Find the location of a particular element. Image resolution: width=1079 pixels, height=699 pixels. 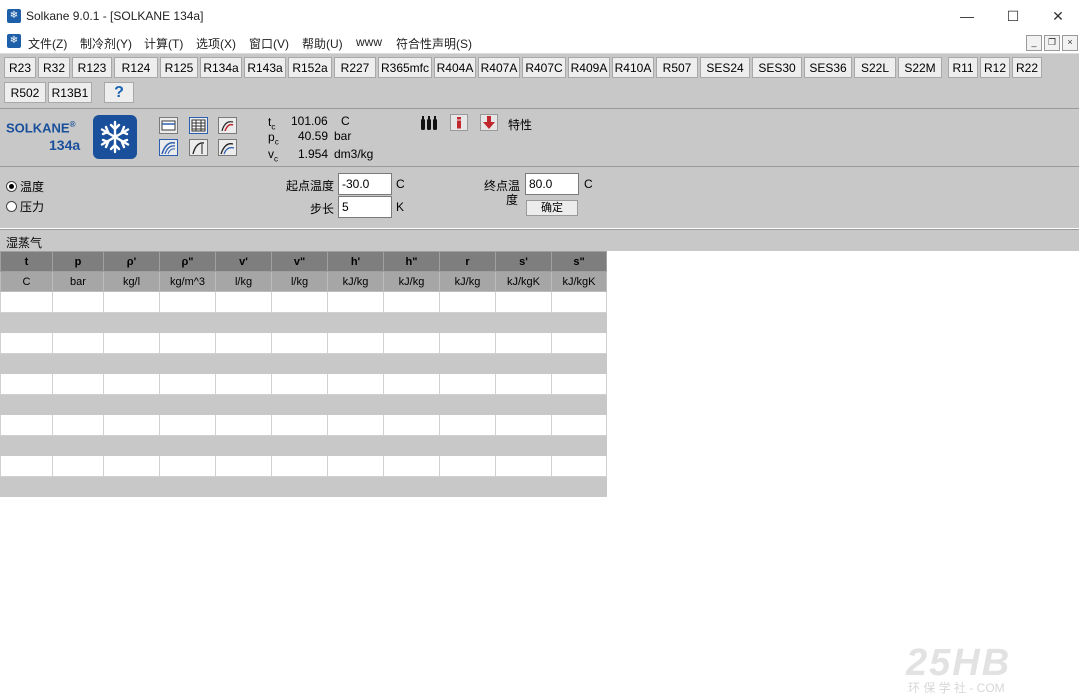

mode-pressure-option: 压力 is located at coordinates (25, 206).